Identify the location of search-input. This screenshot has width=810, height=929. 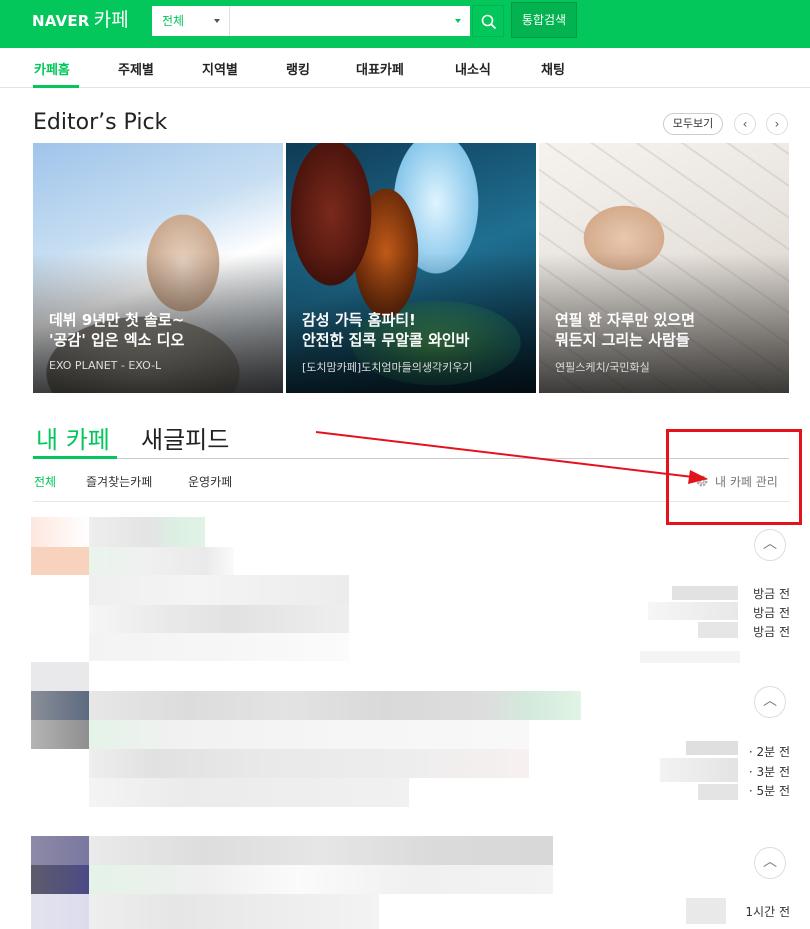
(337, 21).